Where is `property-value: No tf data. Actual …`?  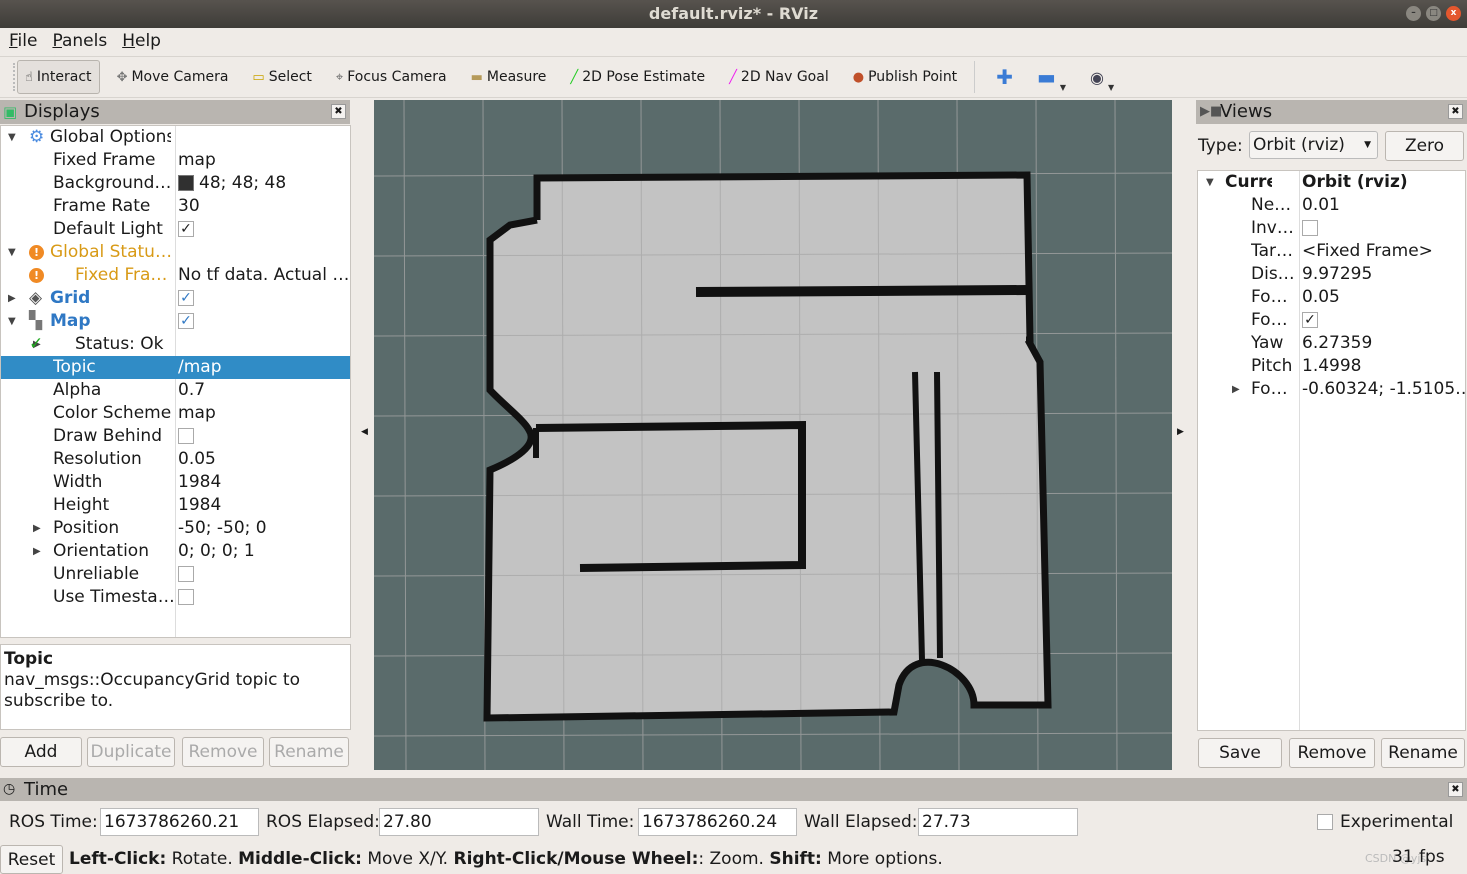 property-value: No tf data. Actual … is located at coordinates (263, 275).